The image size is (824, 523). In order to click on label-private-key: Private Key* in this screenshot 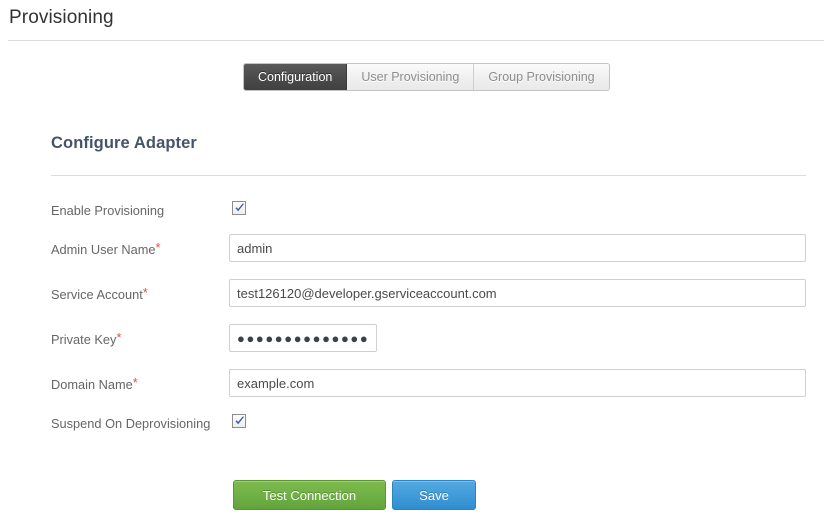, I will do `click(86, 340)`.